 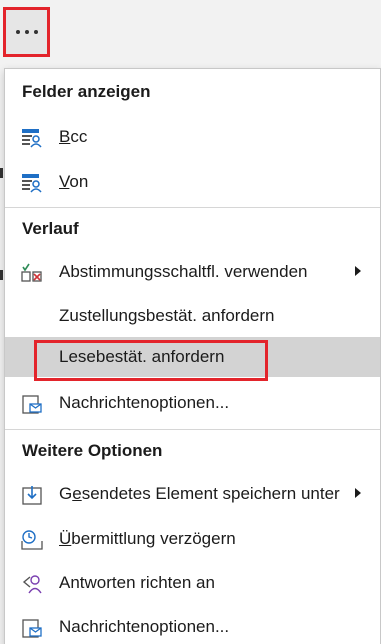 What do you see at coordinates (32, 495) in the screenshot?
I see `save-sent-item-icon` at bounding box center [32, 495].